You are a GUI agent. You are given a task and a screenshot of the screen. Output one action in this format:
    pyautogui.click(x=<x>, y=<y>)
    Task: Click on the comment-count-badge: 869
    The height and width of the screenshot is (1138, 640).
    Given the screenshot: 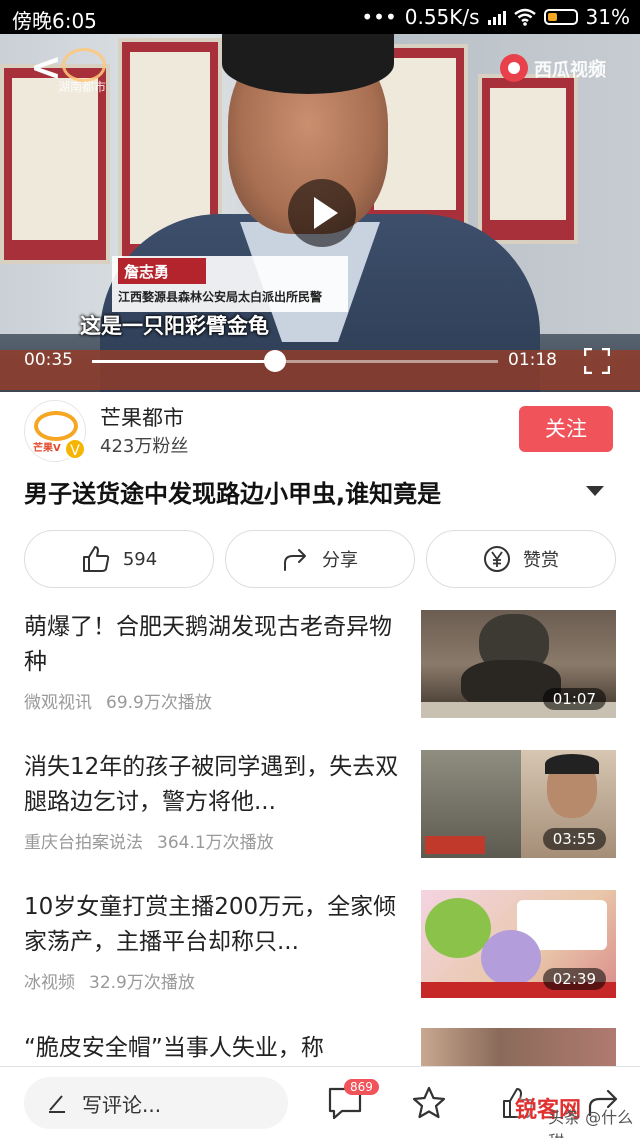 What is the action you would take?
    pyautogui.click(x=361, y=1087)
    